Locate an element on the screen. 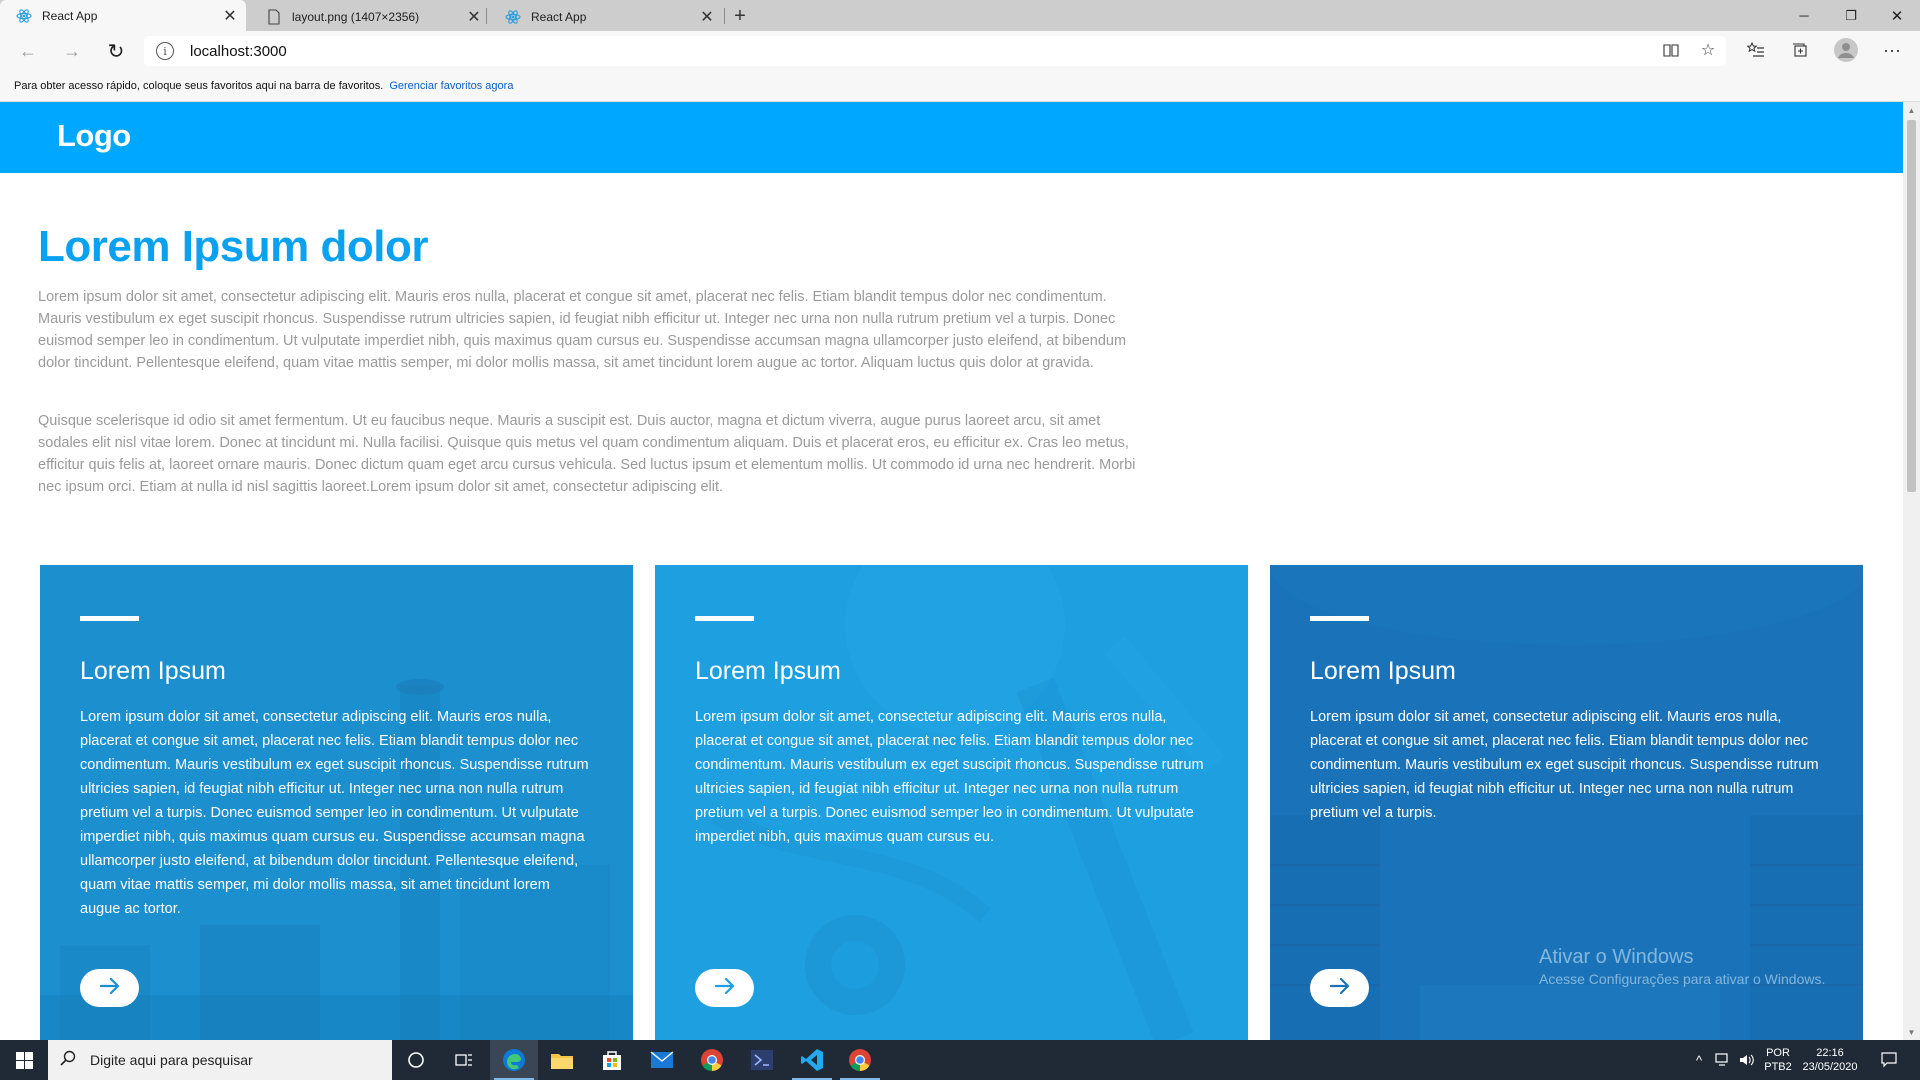 This screenshot has height=1080, width=1920. minimize-icon: ─ is located at coordinates (1804, 15).